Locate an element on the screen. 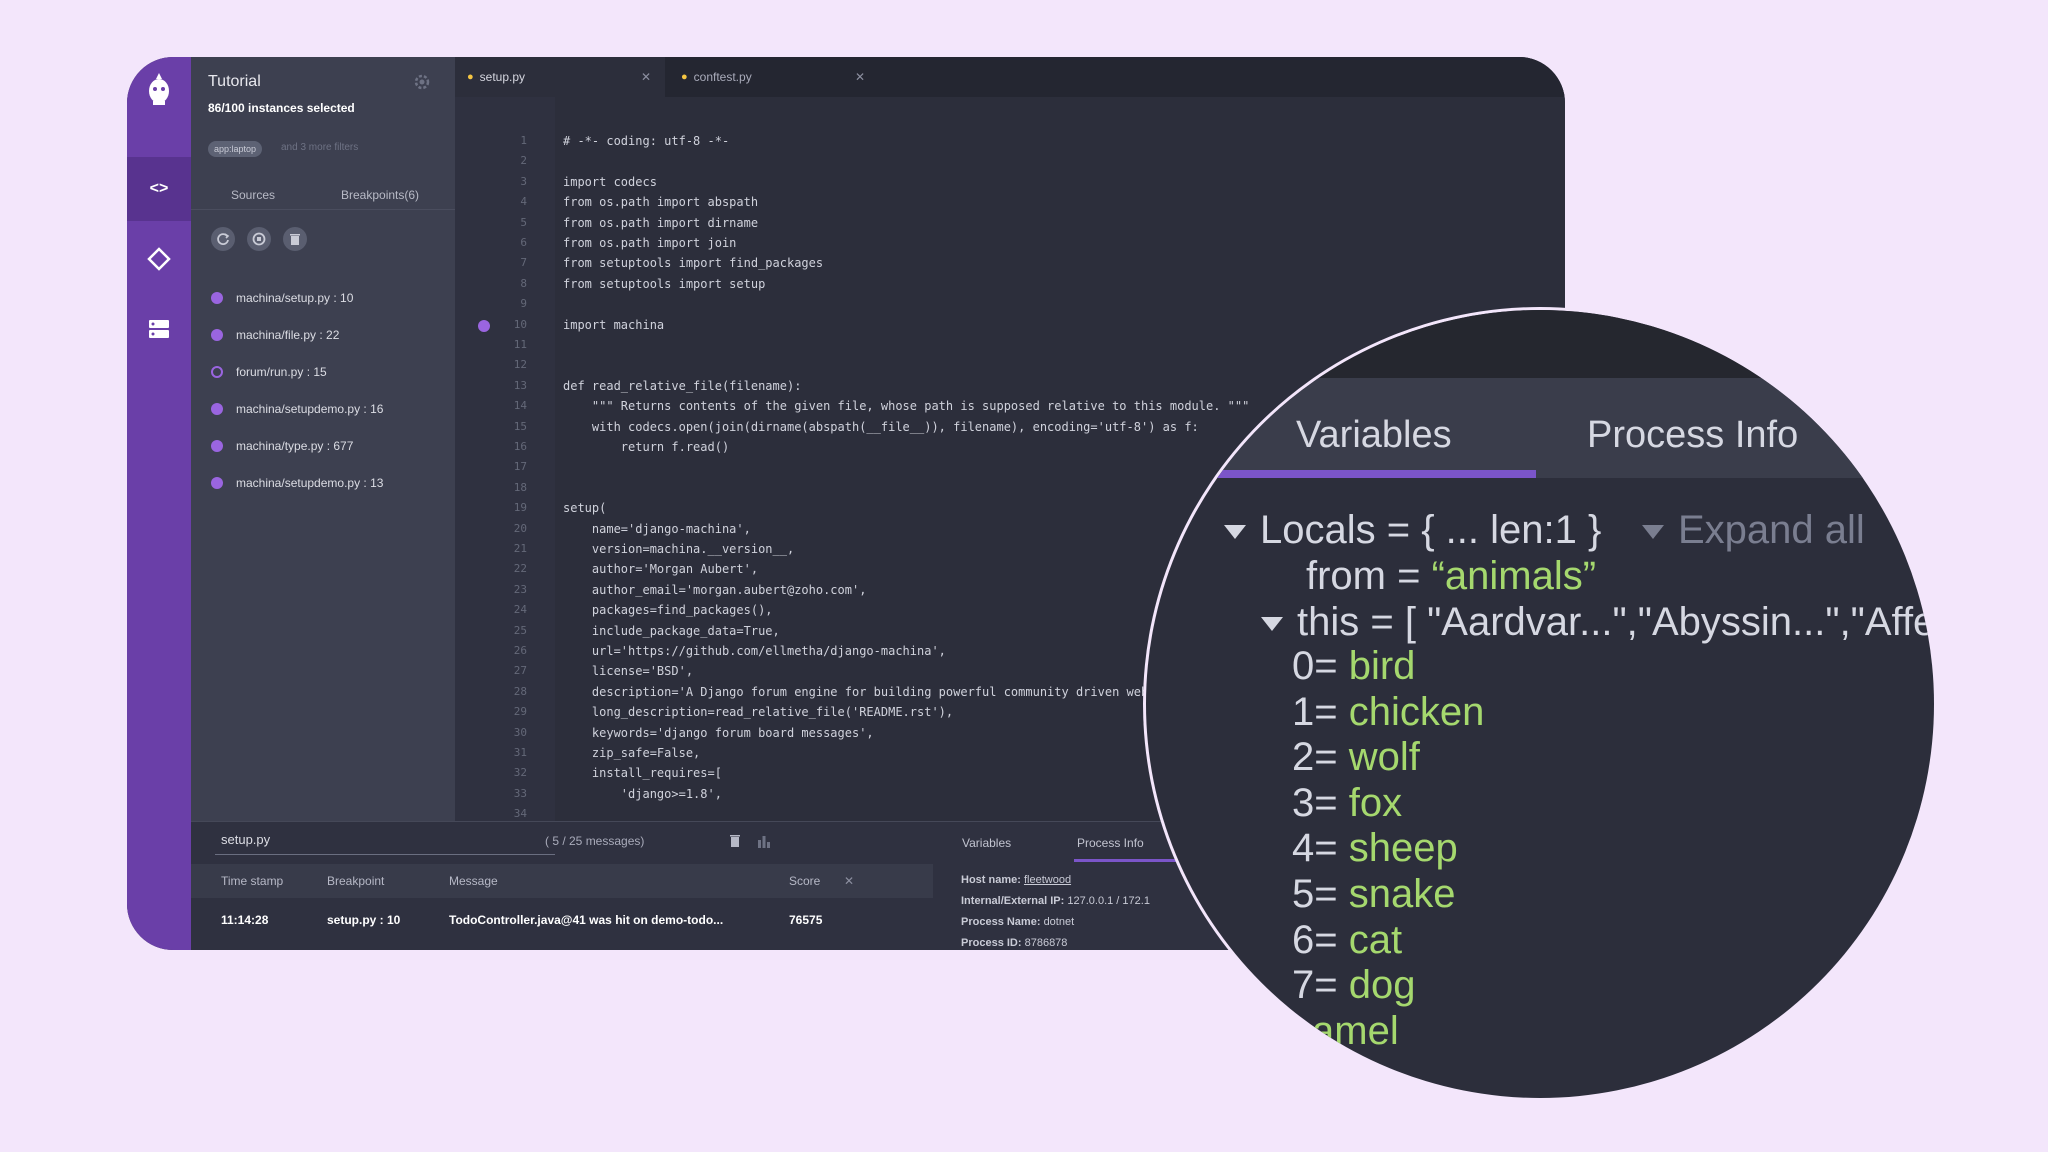 This screenshot has width=2048, height=1152. var-value: cat is located at coordinates (1375, 939).